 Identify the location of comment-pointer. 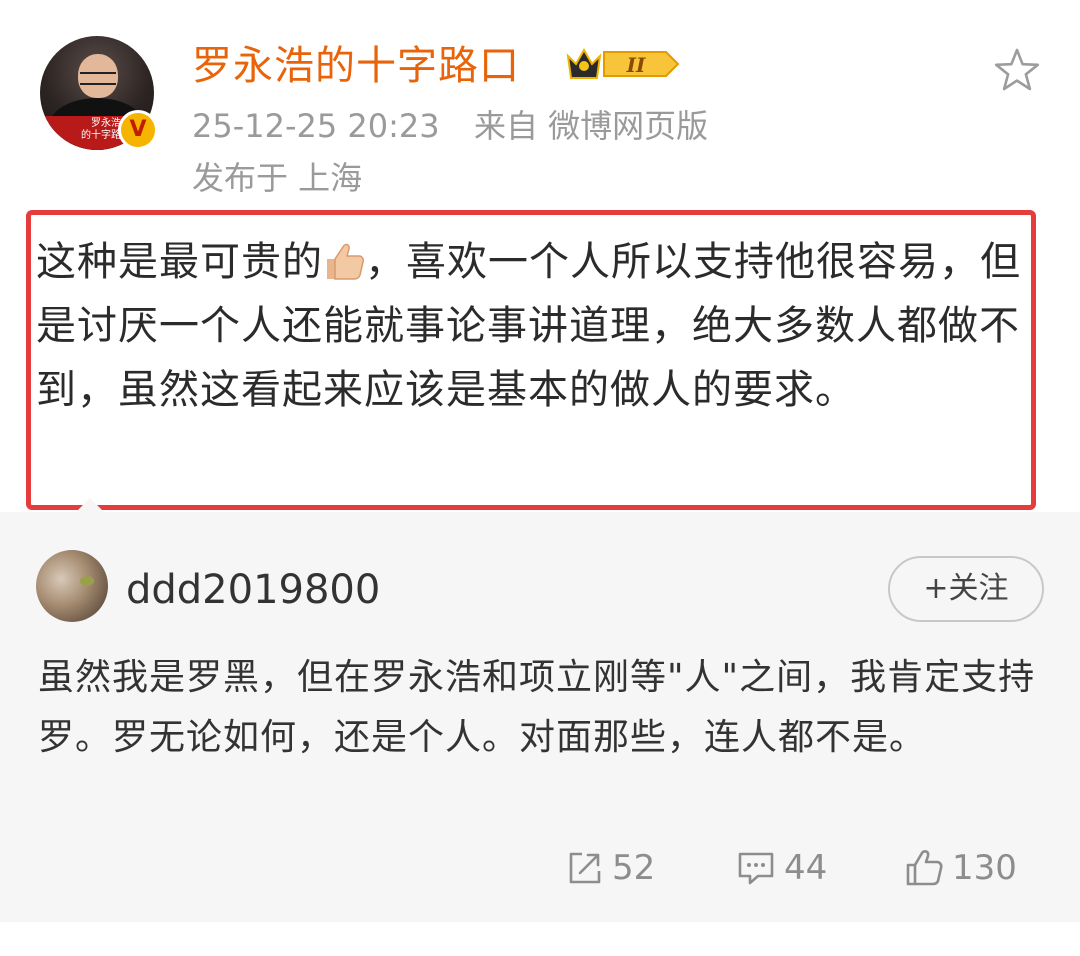
(90, 506).